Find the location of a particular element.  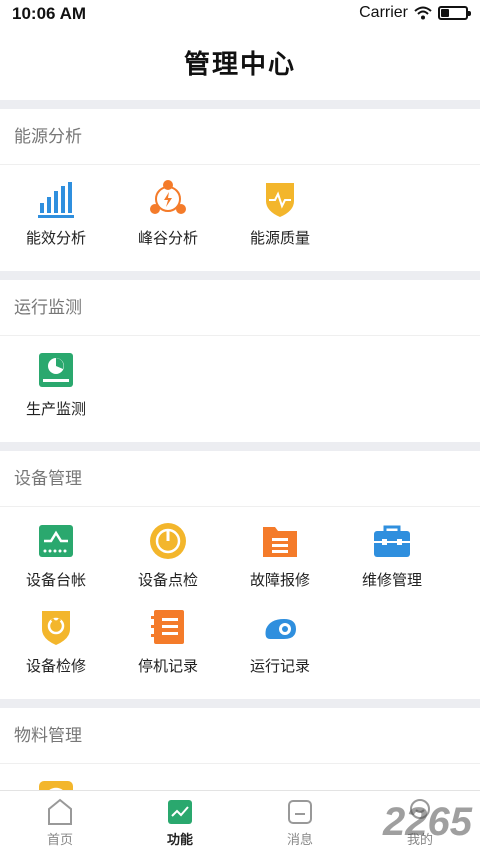

tab-messages: 消息 is located at coordinates (300, 822).